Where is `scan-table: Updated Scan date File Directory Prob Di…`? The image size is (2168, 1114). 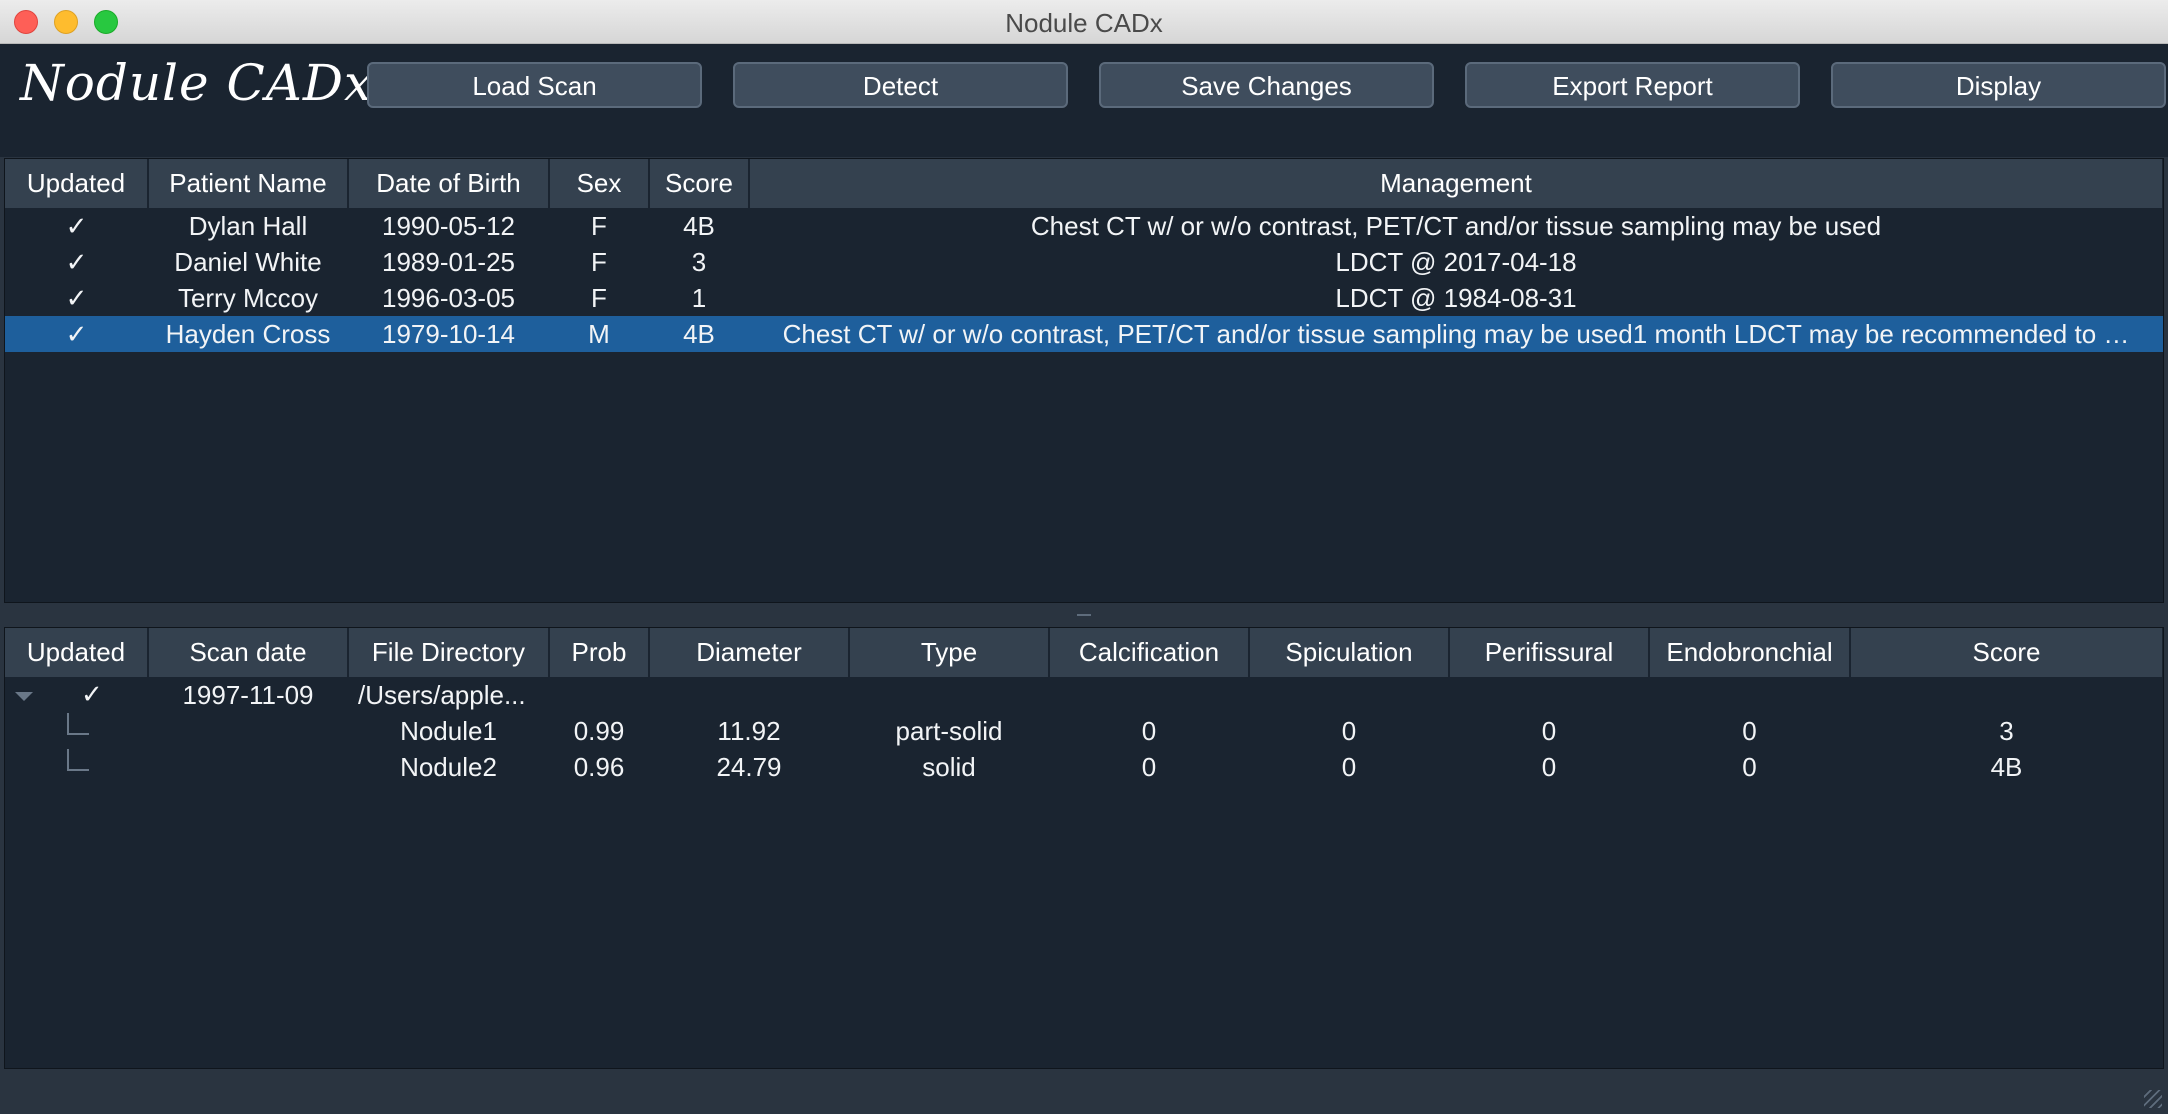
scan-table: Updated Scan date File Directory Prob Di… is located at coordinates (1084, 706).